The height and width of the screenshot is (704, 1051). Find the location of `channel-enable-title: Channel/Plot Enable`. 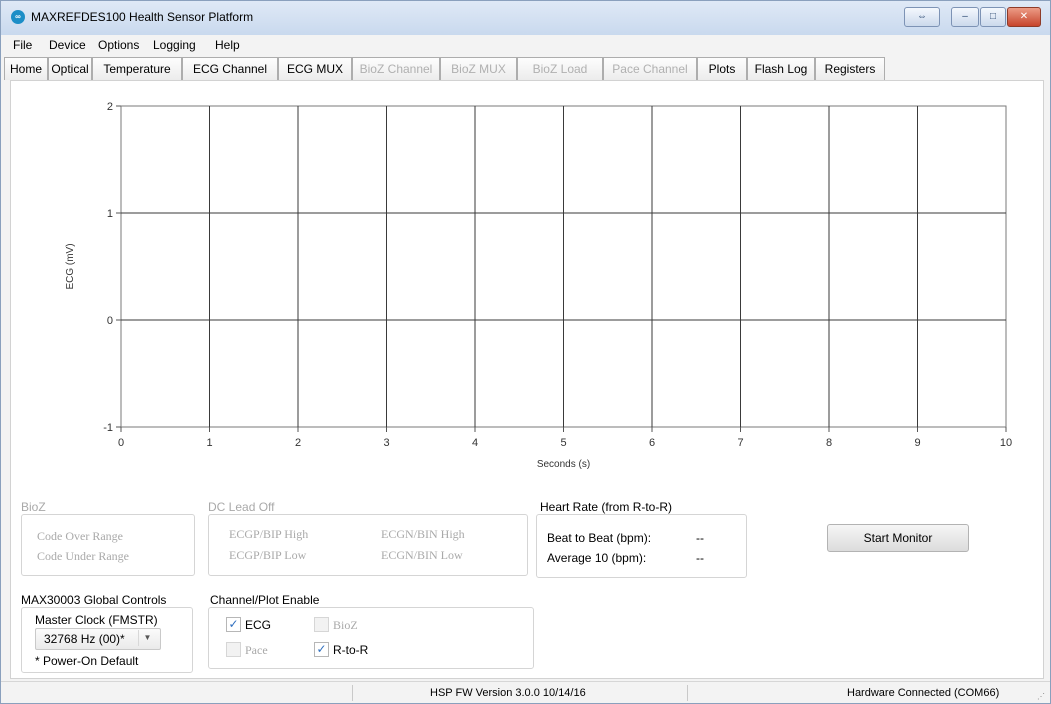

channel-enable-title: Channel/Plot Enable is located at coordinates (265, 600).